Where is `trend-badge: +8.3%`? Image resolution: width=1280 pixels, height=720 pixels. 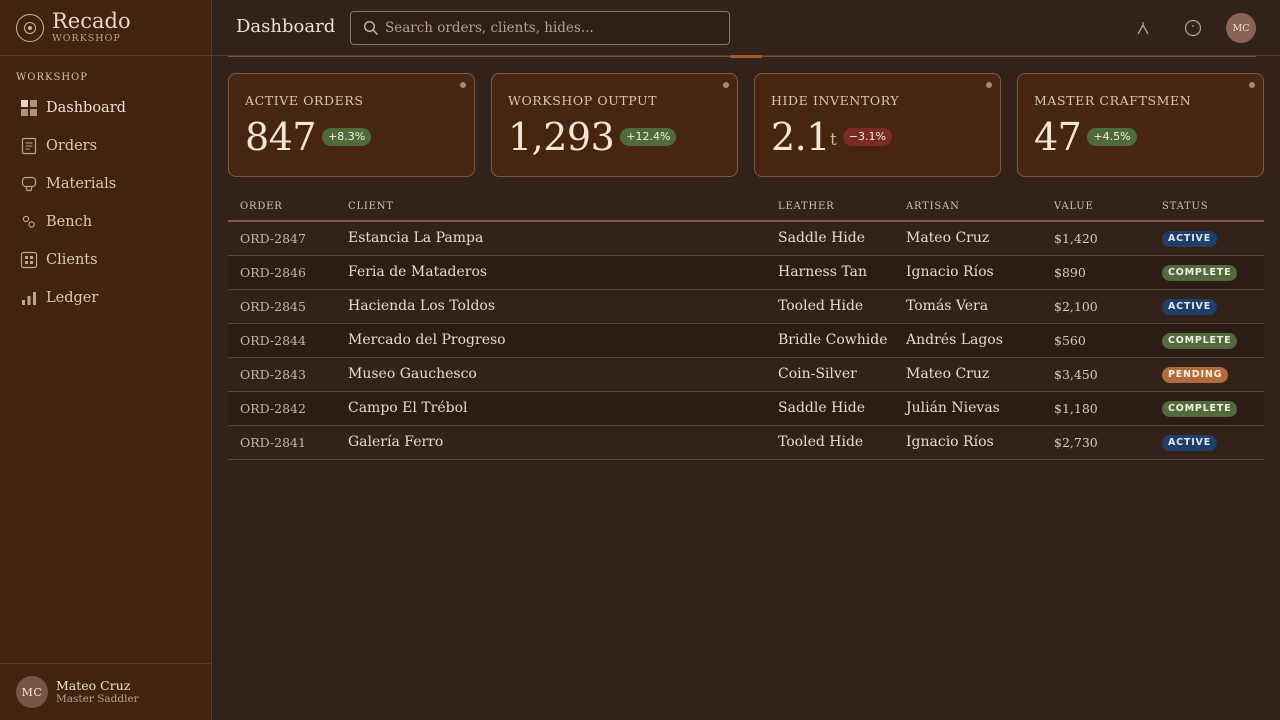 trend-badge: +8.3% is located at coordinates (347, 137).